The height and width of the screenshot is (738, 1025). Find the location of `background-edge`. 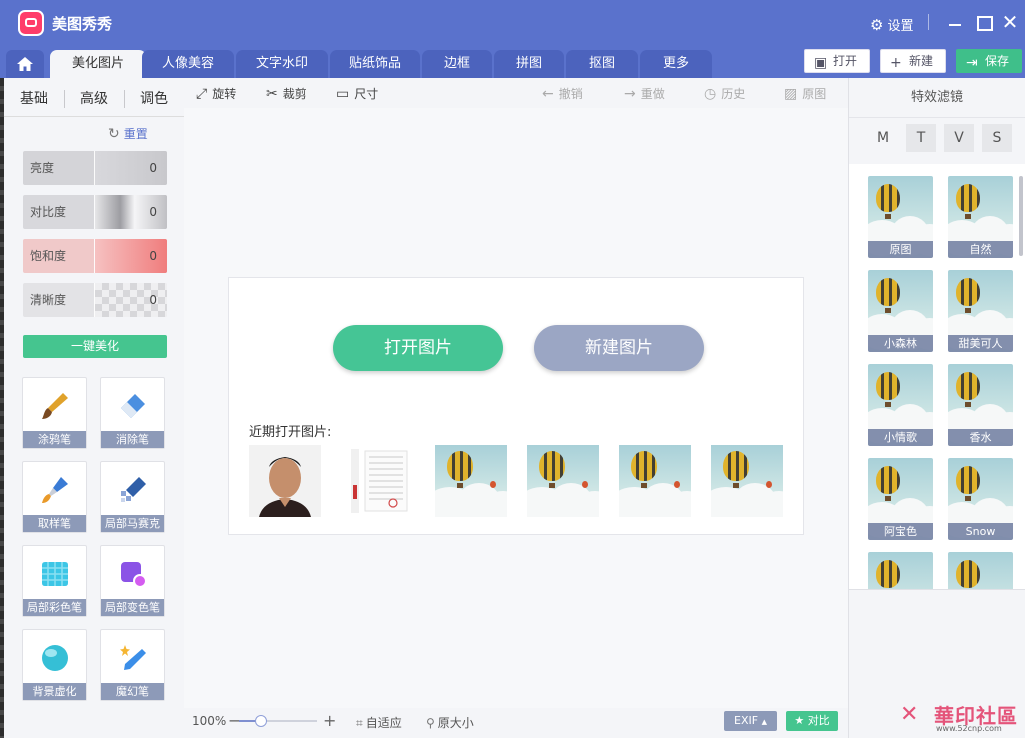

background-edge is located at coordinates (2, 408).